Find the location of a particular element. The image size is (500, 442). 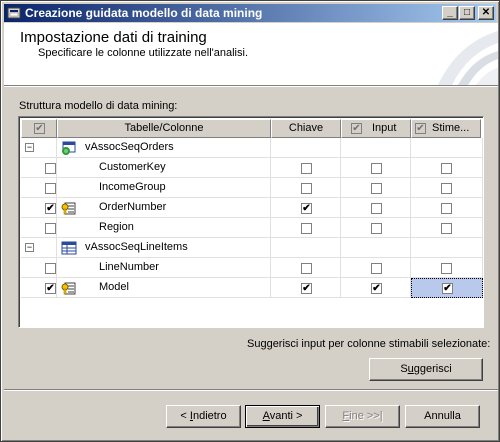

header-select-checkbox: ✔ is located at coordinates (39, 128).